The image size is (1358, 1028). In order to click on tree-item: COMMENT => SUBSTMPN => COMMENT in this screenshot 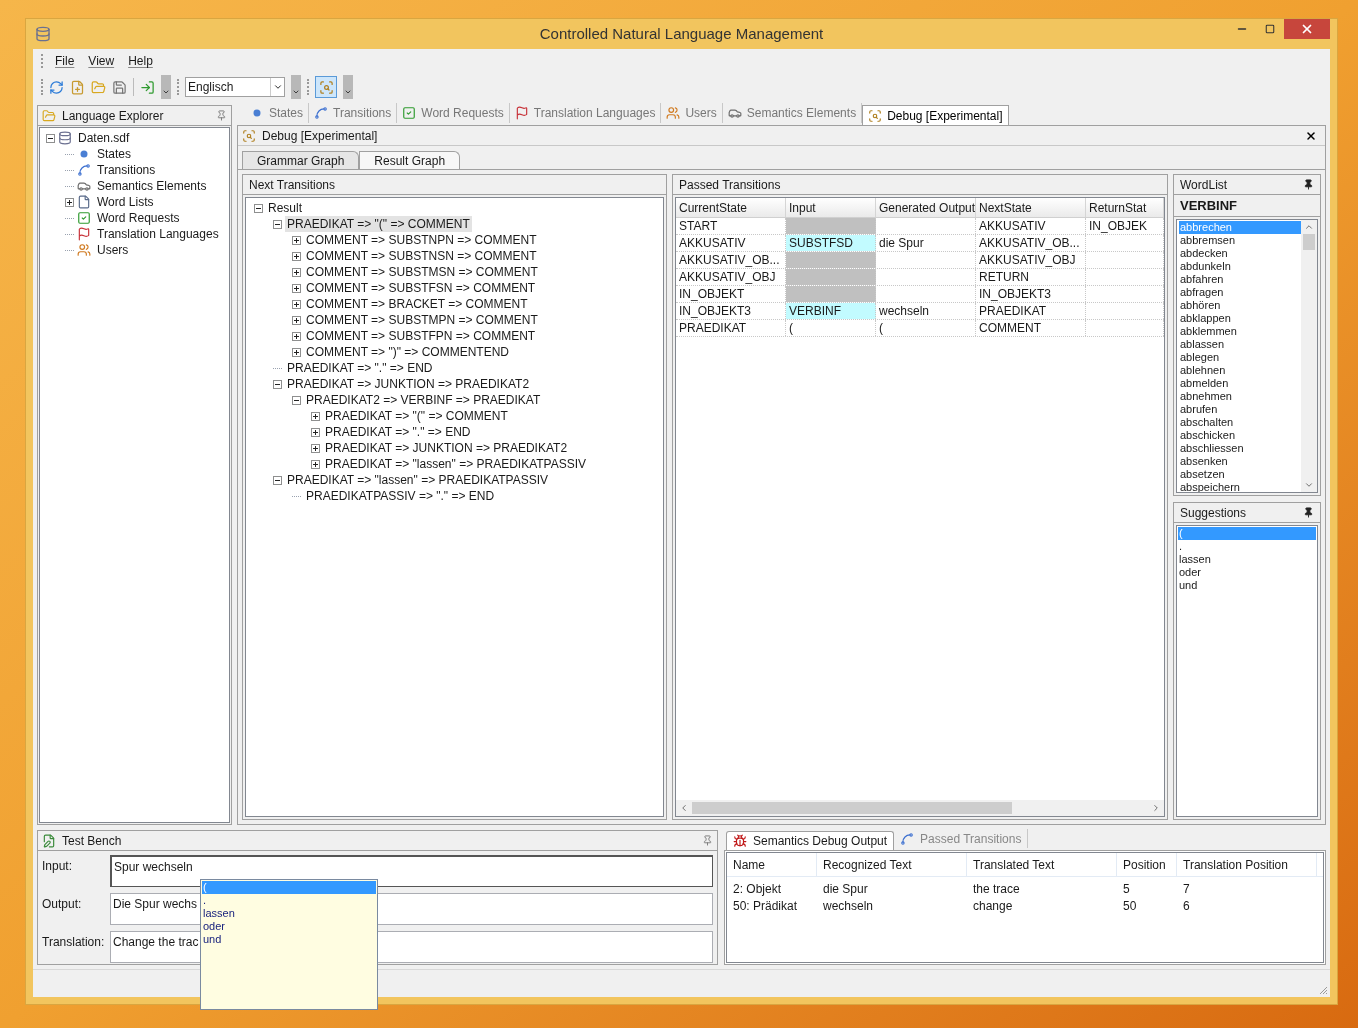, I will do `click(422, 320)`.